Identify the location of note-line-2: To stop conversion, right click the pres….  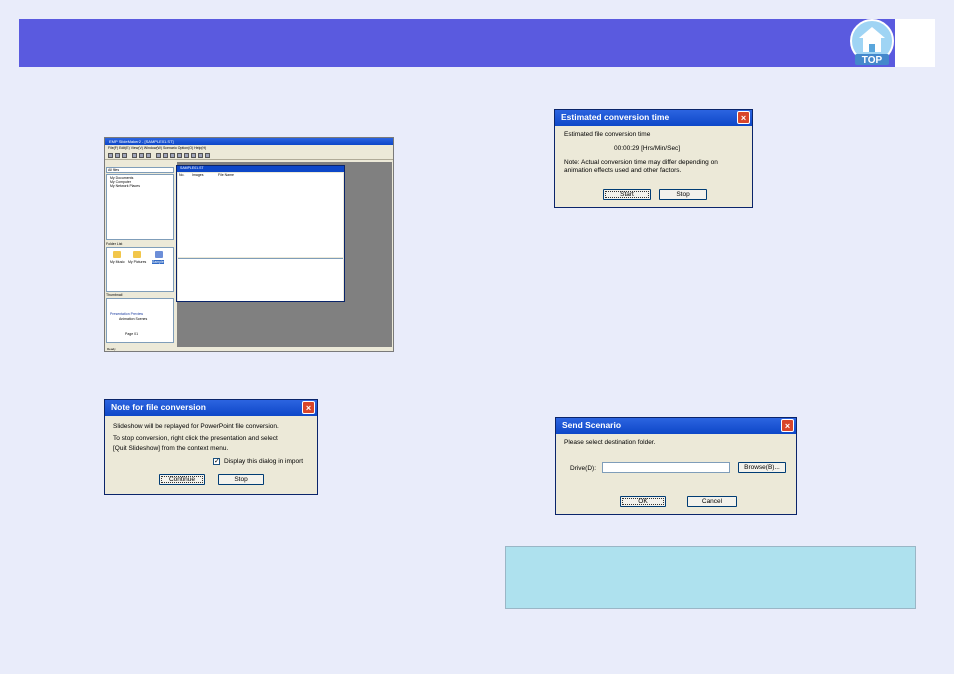
(195, 438).